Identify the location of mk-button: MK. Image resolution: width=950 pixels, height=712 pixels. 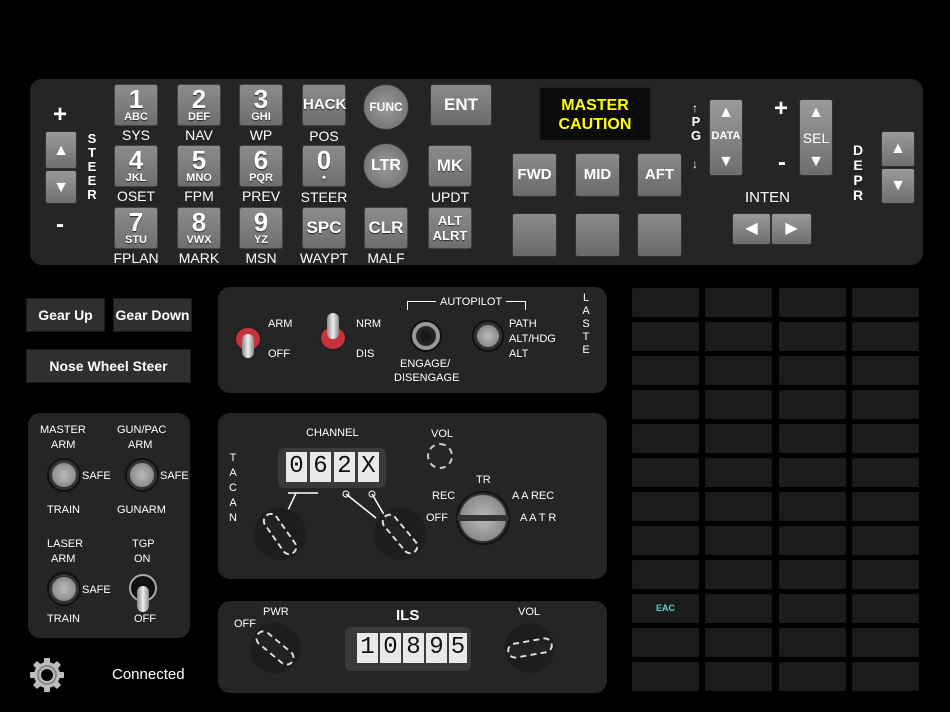
(450, 166).